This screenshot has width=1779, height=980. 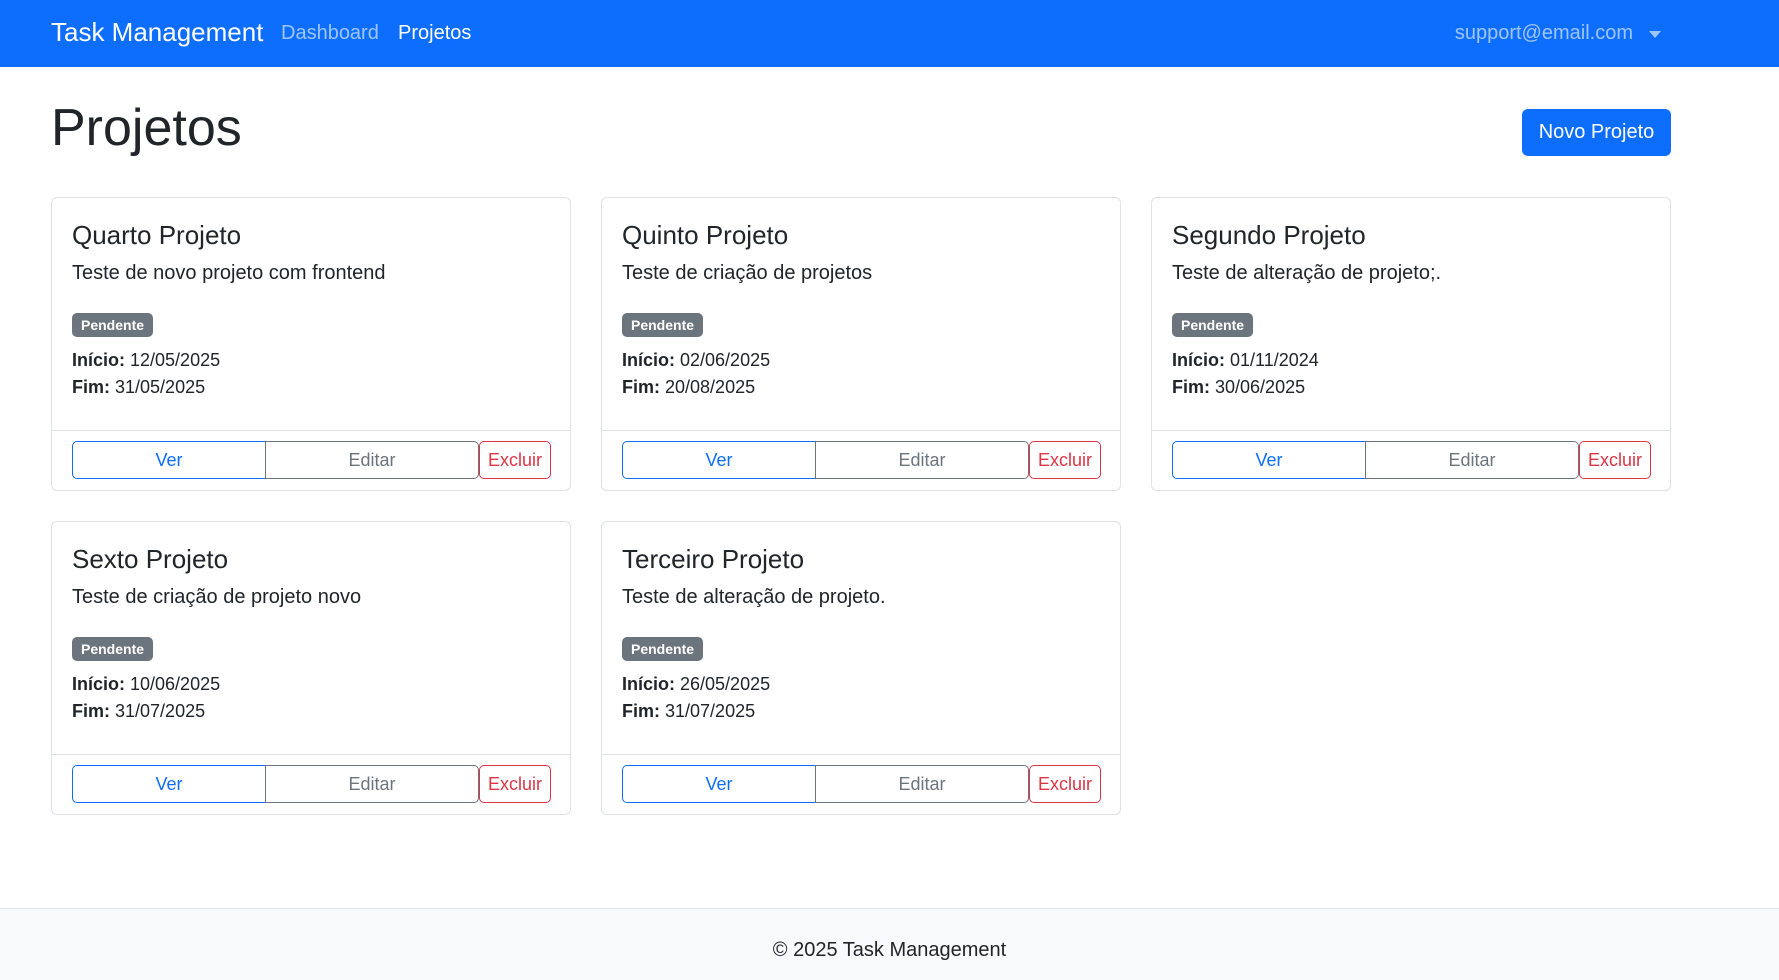 I want to click on user-email: support@email.com, so click(x=1543, y=33).